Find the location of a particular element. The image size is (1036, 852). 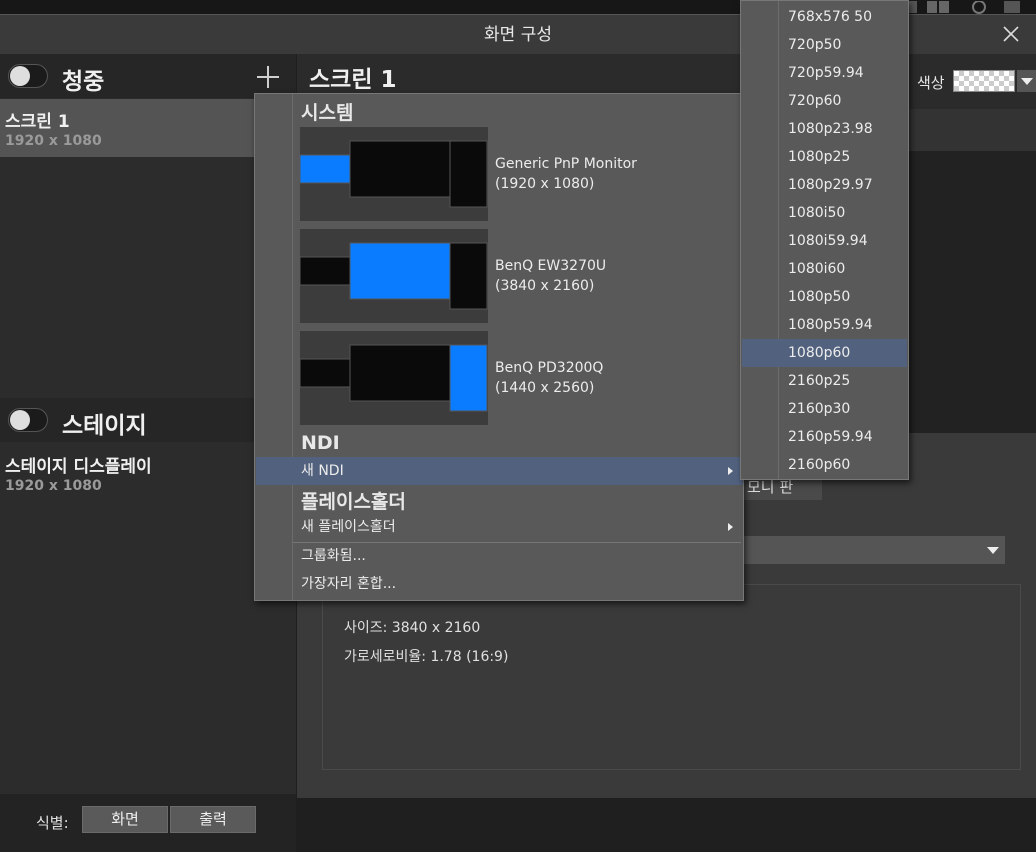

screen-resolution: 1920 x 1080 is located at coordinates (53, 141).